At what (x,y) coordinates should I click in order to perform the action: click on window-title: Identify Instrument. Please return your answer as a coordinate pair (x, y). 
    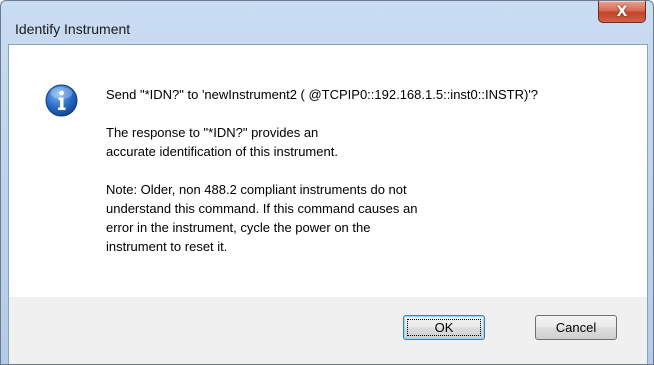
    Looking at the image, I should click on (73, 29).